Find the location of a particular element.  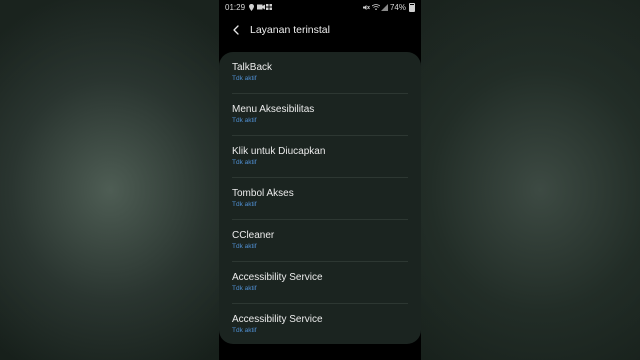

service-item-tombol-akses: Tombol Akses Tdk aktif is located at coordinates (320, 199).